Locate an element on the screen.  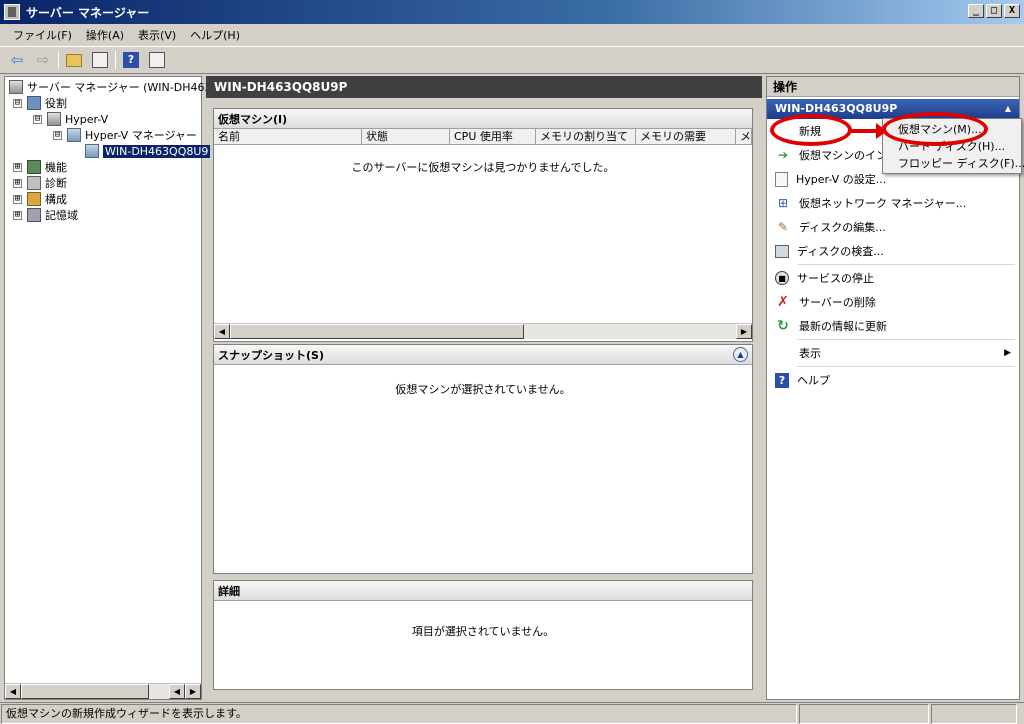
actions-group-label: WIN-DH463QQ8U9P is located at coordinates (836, 108).